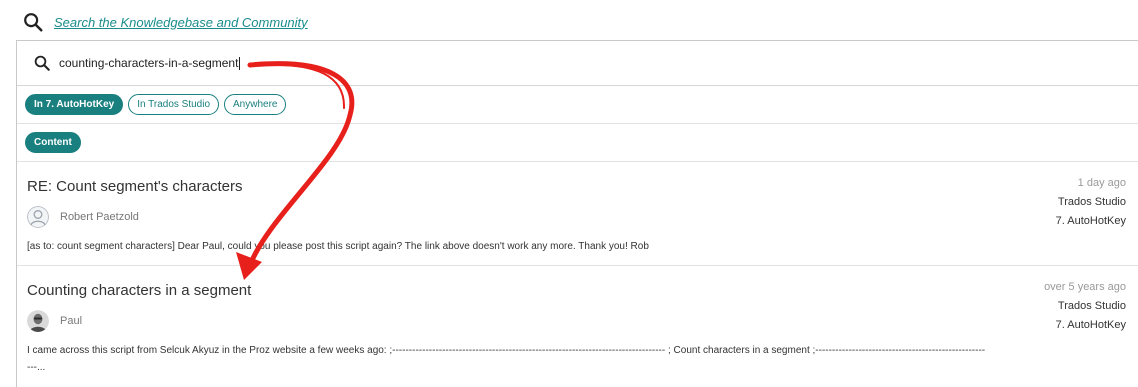 This screenshot has width=1138, height=387. I want to click on avatar, so click(38, 321).